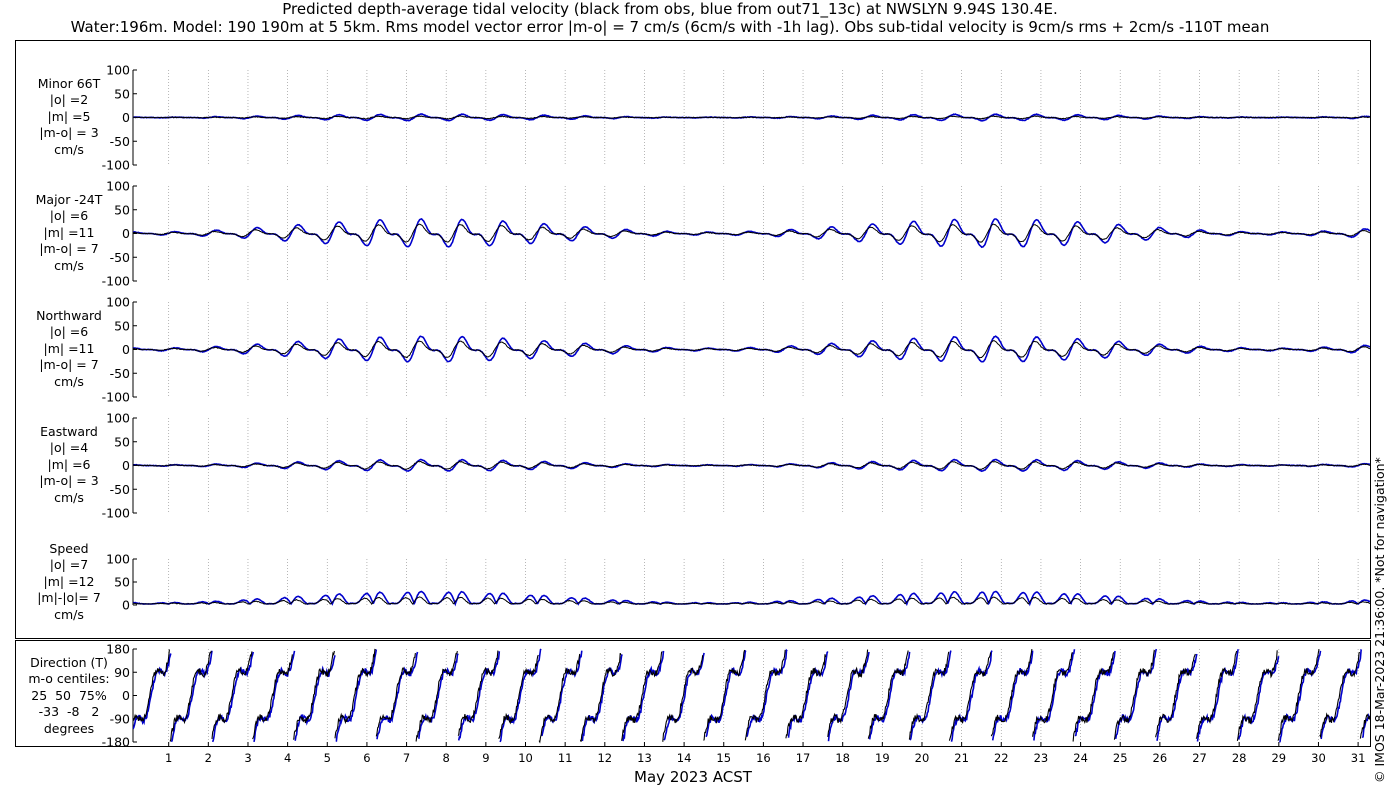 The image size is (1400, 800). What do you see at coordinates (922, 758) in the screenshot?
I see `x-tick-label: 20` at bounding box center [922, 758].